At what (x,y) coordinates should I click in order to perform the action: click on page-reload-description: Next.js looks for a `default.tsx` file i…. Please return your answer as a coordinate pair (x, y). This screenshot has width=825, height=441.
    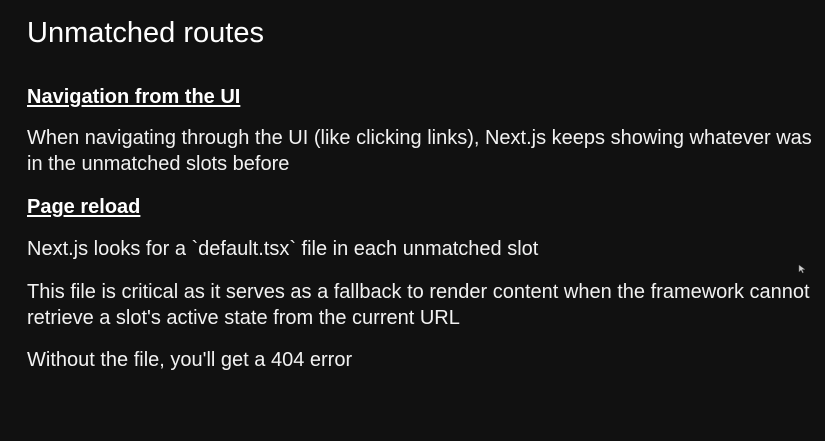
    Looking at the image, I should click on (283, 249).